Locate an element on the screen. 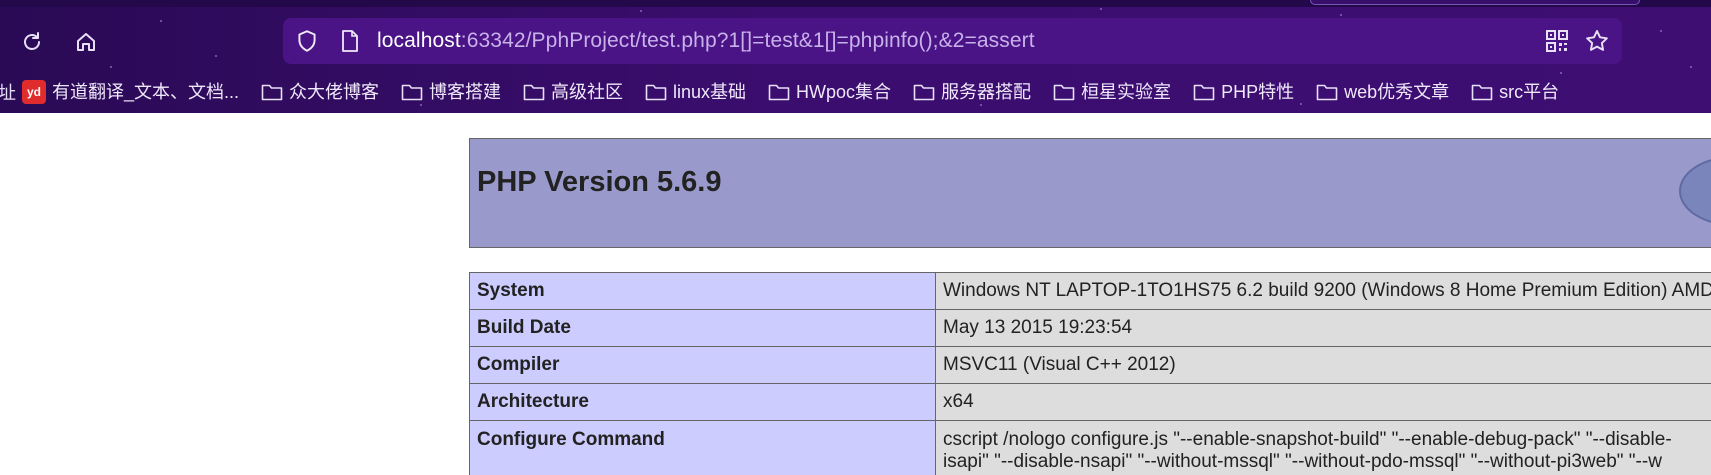 This screenshot has height=475, width=1711. row-key: System is located at coordinates (702, 291).